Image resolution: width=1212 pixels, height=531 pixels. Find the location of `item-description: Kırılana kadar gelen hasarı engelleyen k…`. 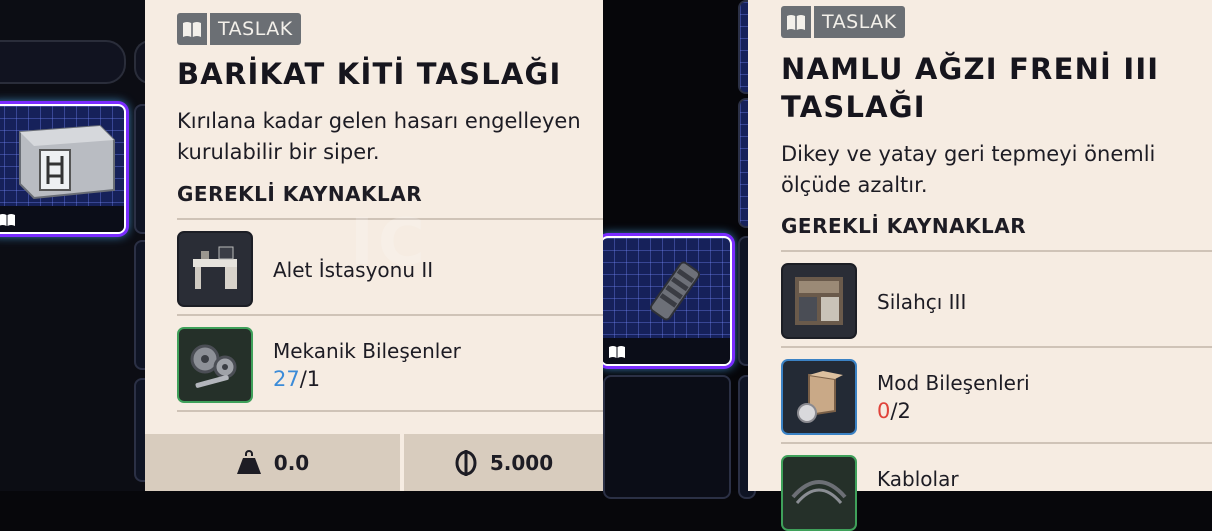

item-description: Kırılana kadar gelen hasarı engelleyen k… is located at coordinates (379, 136).